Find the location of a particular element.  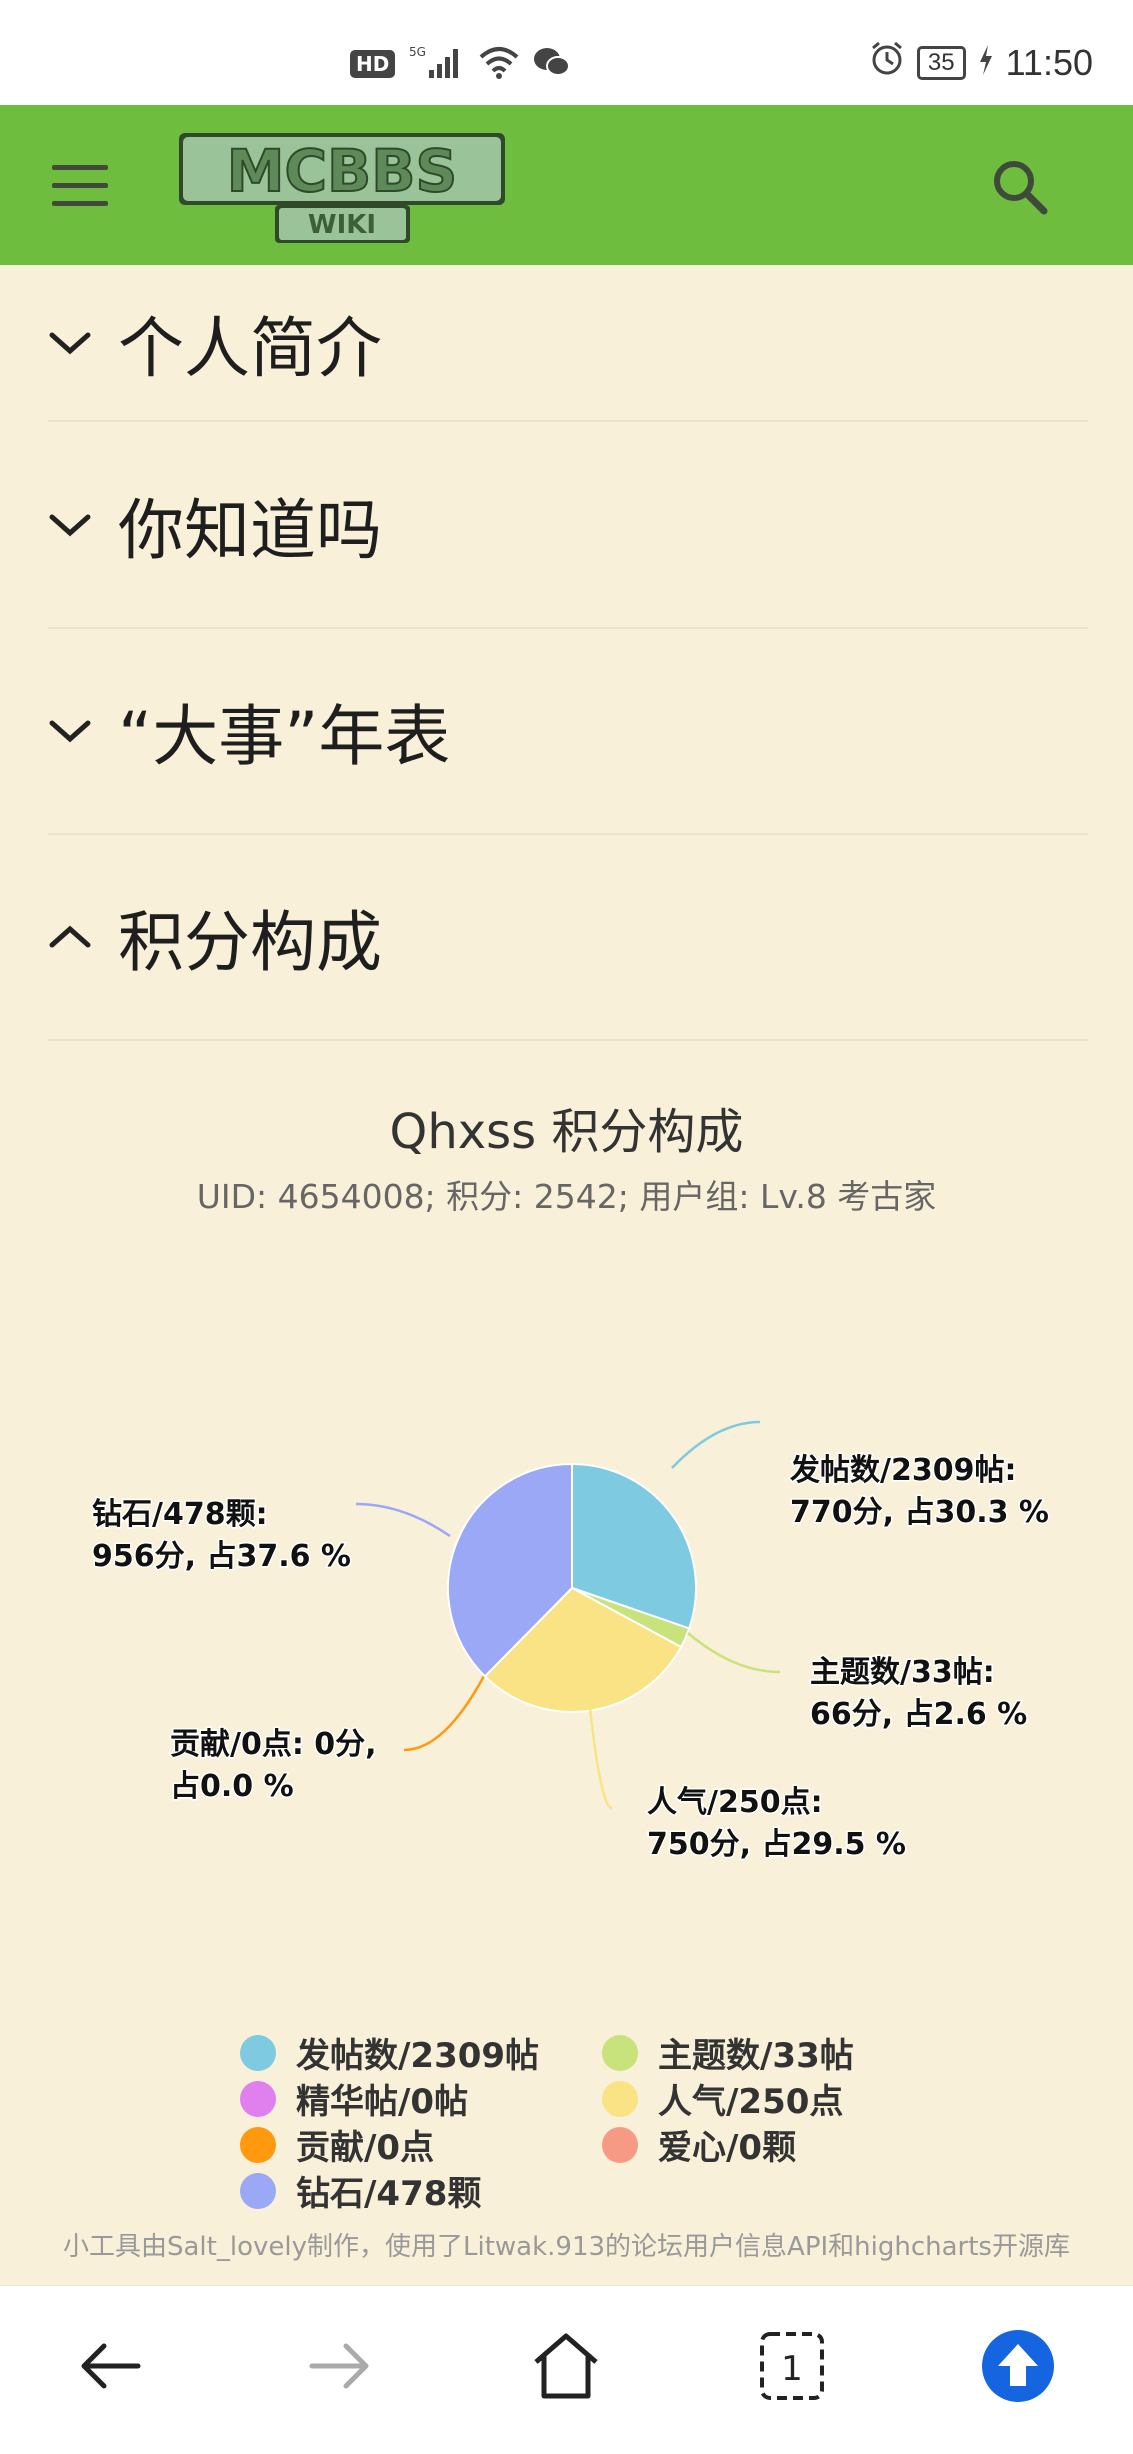

pie-data-label: 发帖数/2309帖: is located at coordinates (902, 1470).